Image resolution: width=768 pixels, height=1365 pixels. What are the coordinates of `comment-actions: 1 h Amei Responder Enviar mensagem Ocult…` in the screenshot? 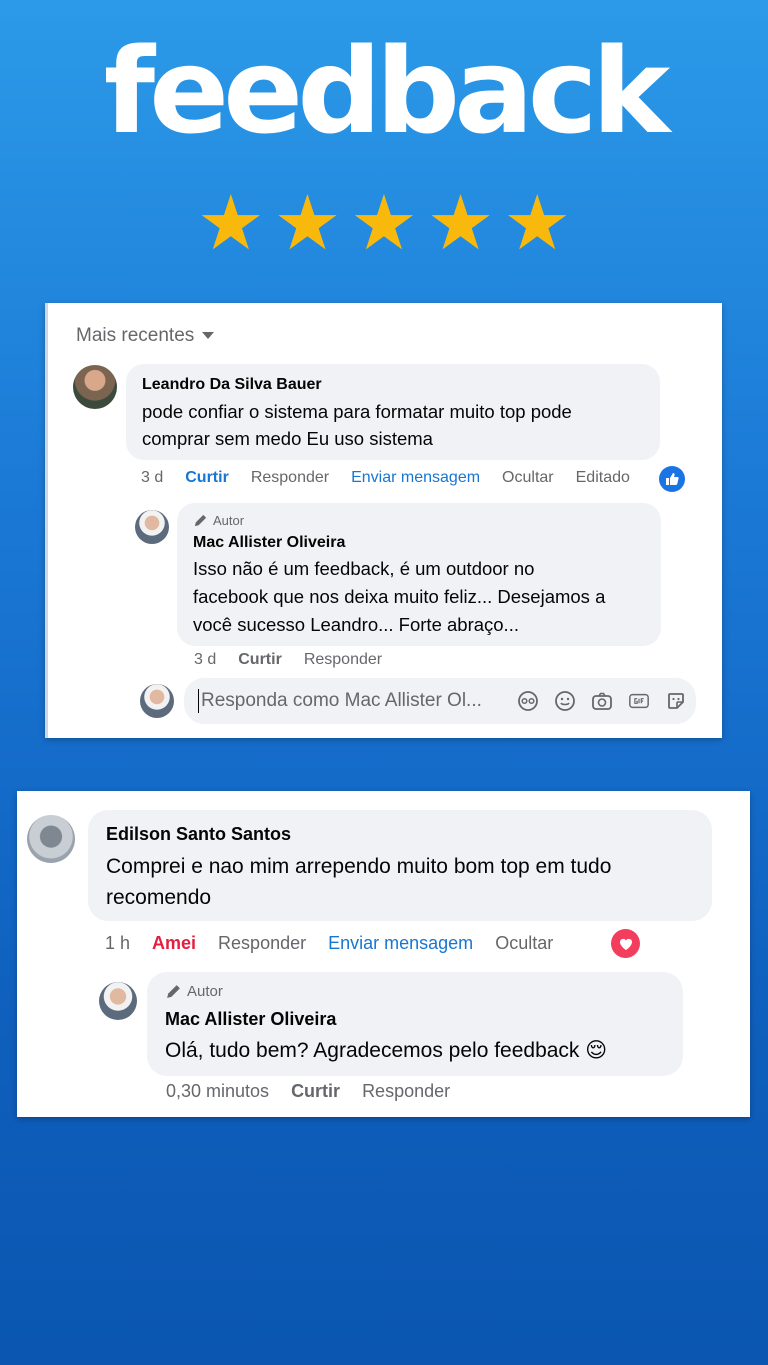 It's located at (340, 943).